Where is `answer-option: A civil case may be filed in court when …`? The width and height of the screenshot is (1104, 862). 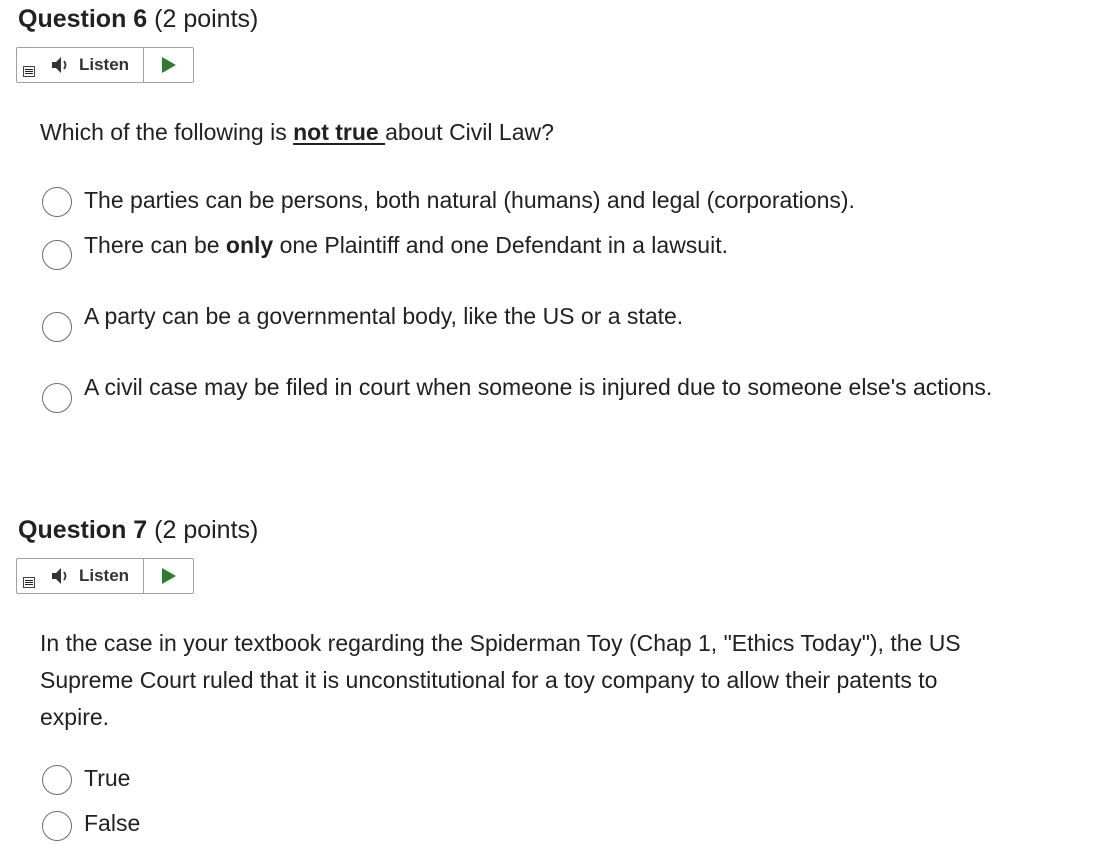
answer-option: A civil case may be filed in court when … is located at coordinates (528, 392).